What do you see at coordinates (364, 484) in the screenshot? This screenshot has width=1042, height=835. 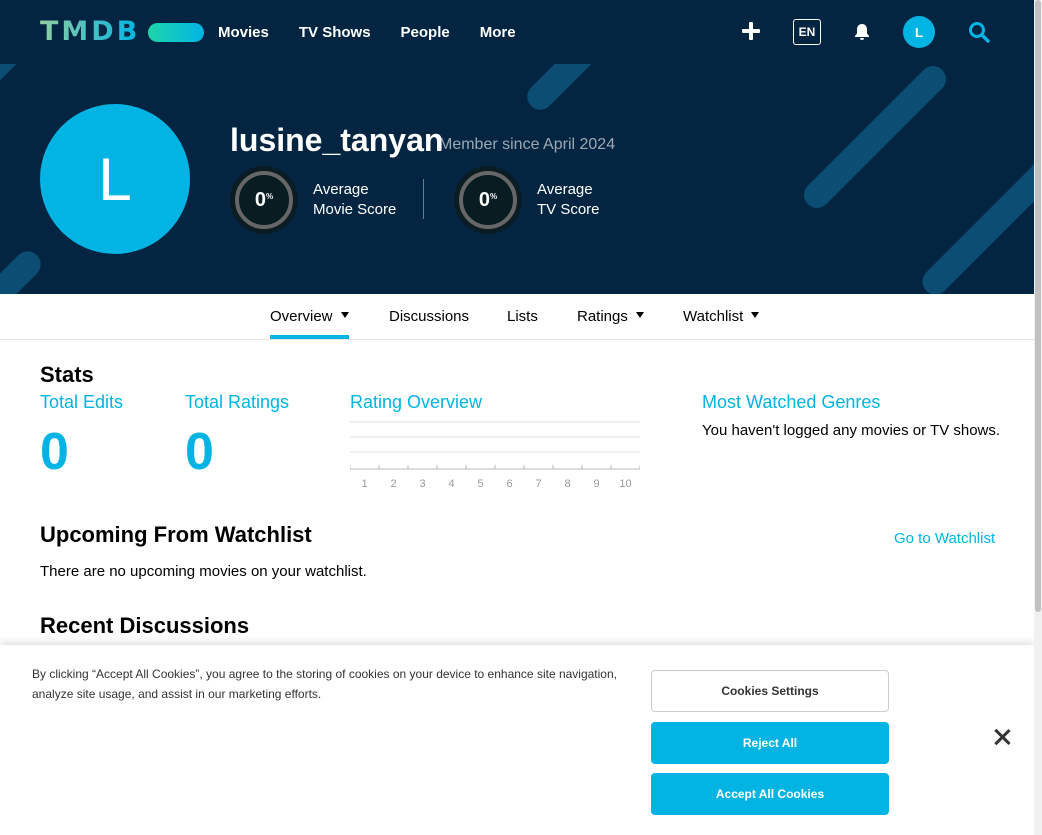 I see `chart-tick-label: 1` at bounding box center [364, 484].